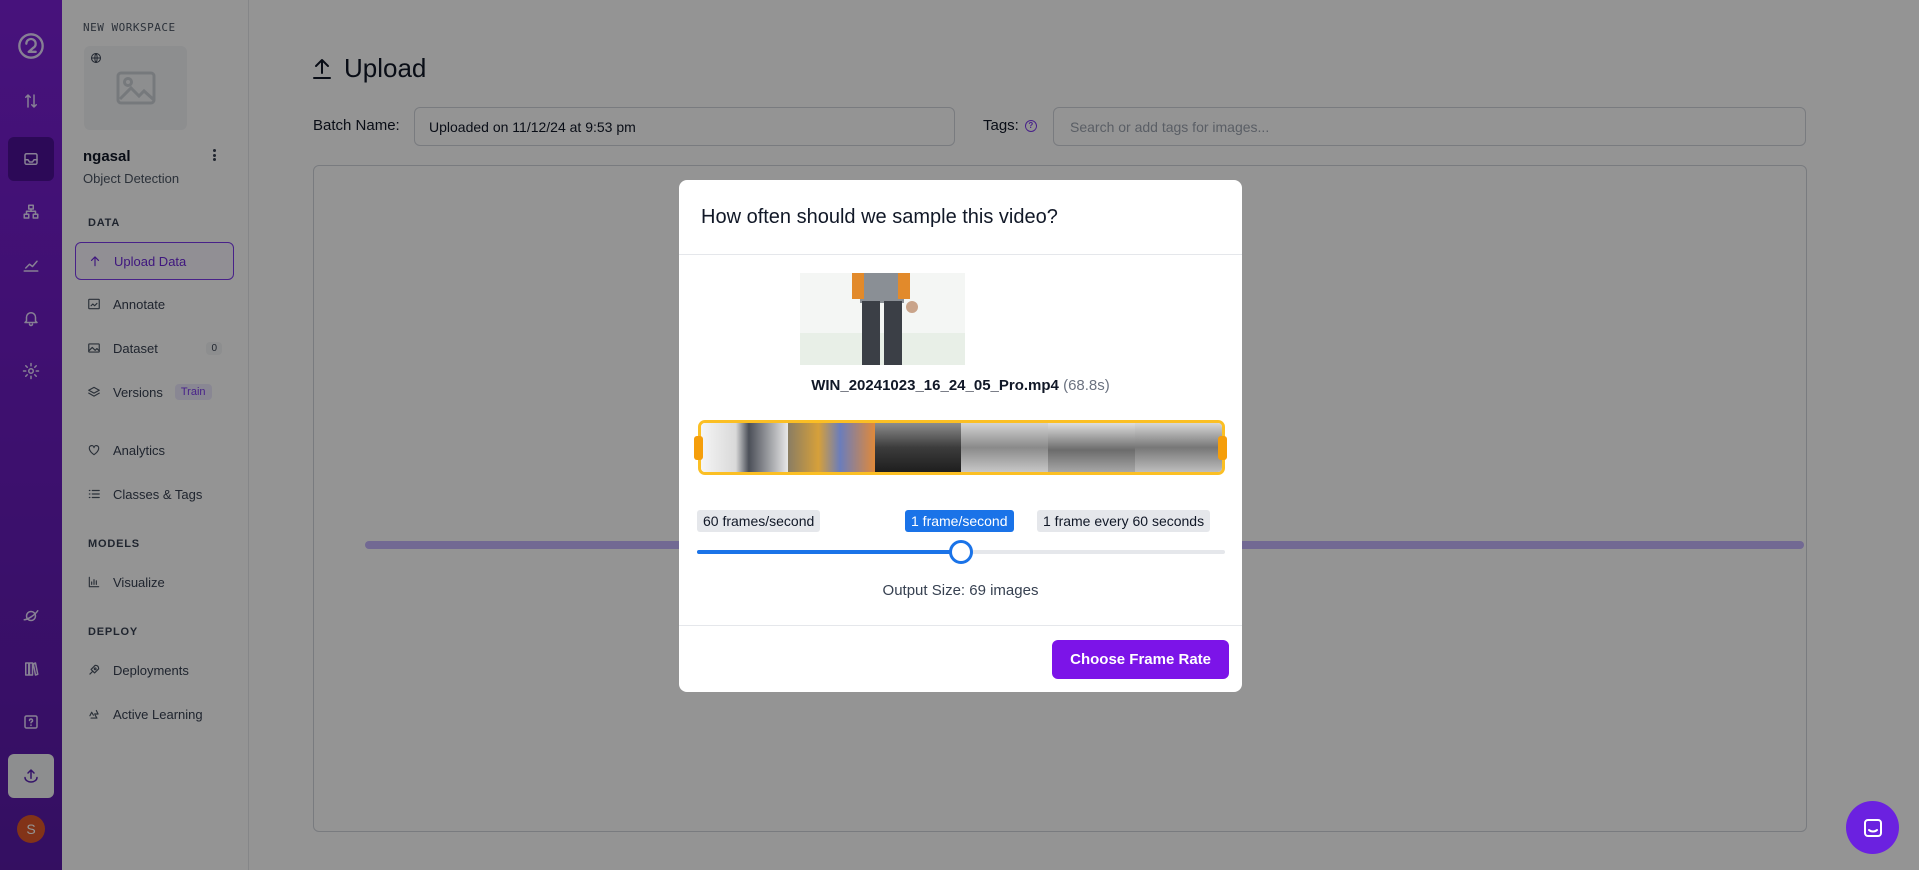 The width and height of the screenshot is (1919, 870). I want to click on video-duration: (68.8s), so click(1086, 385).